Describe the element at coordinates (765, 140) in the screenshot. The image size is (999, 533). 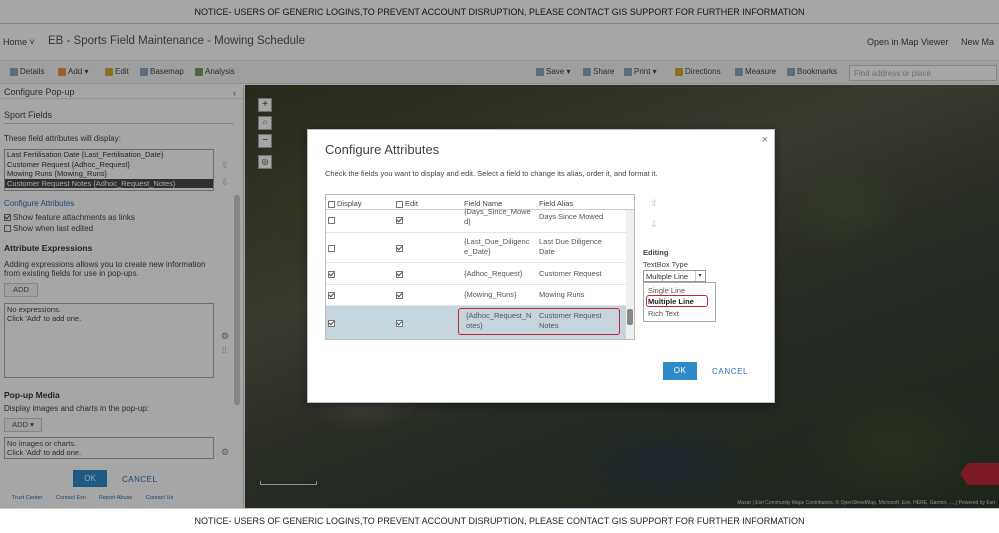
I see `close-icon: ×` at that location.